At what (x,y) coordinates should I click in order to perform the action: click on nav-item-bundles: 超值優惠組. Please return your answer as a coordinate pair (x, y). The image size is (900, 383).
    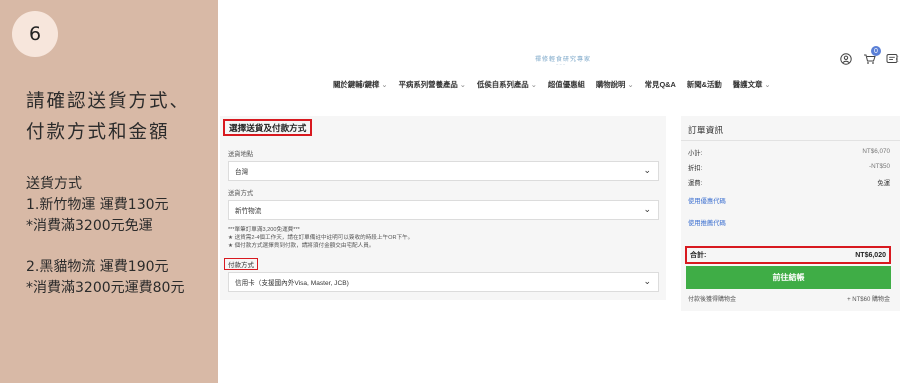
    Looking at the image, I should click on (566, 84).